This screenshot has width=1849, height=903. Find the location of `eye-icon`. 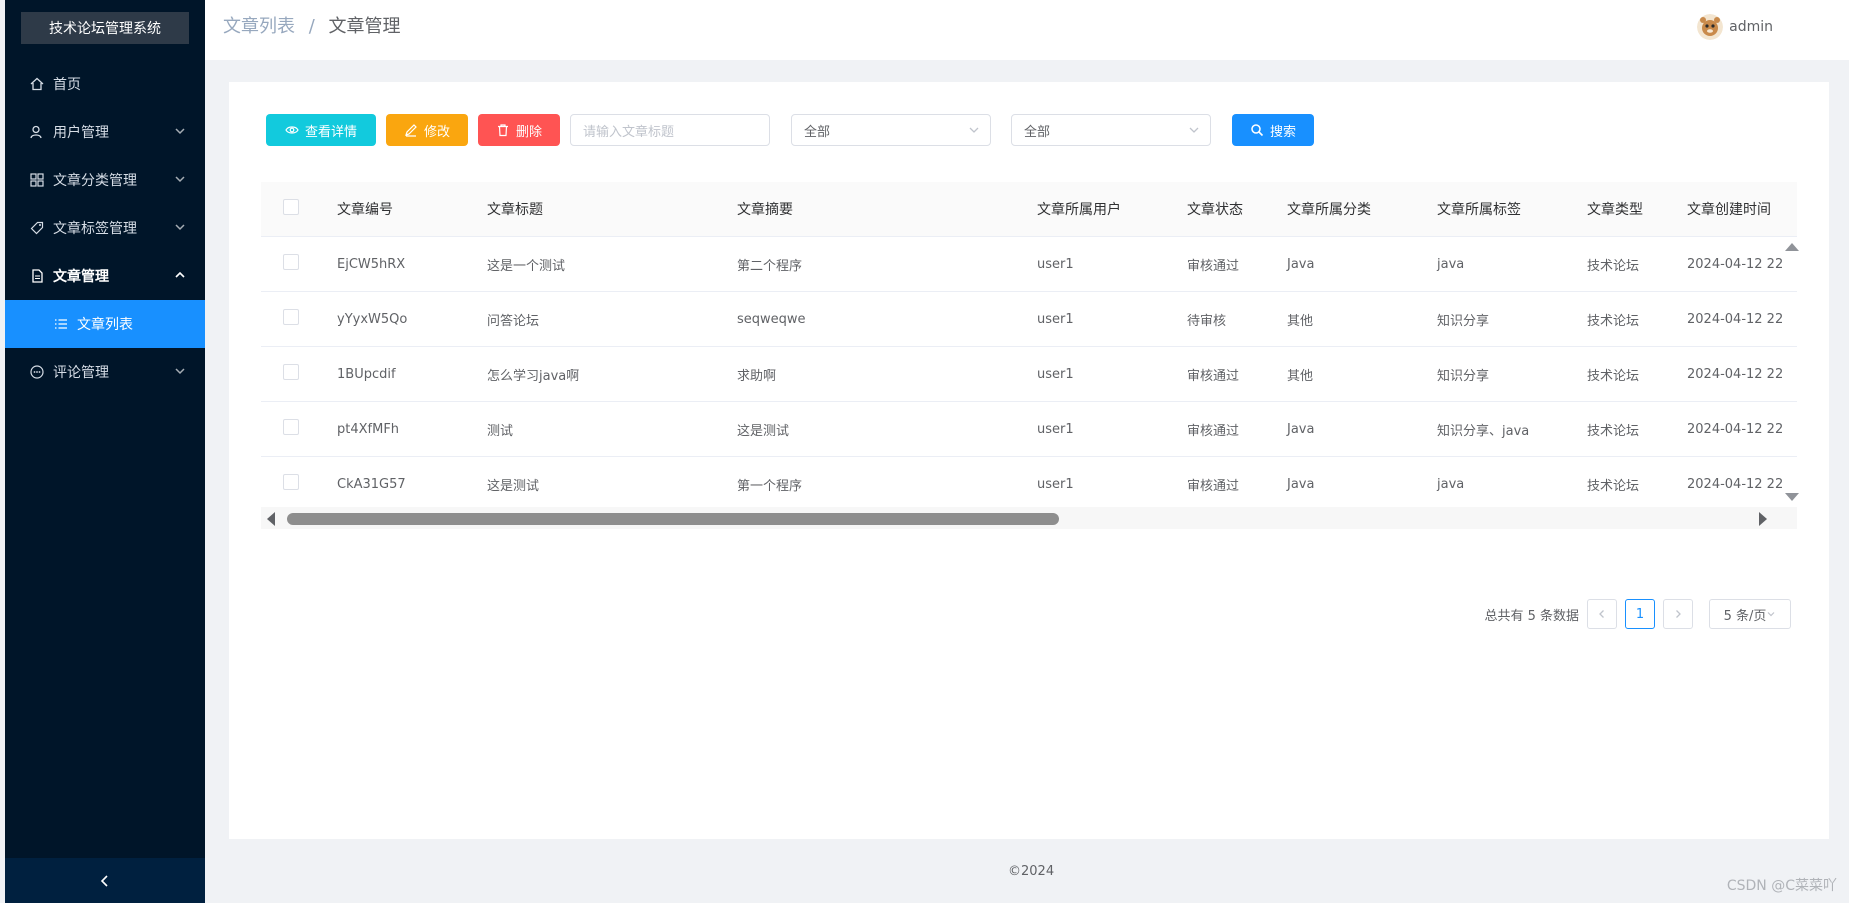

eye-icon is located at coordinates (292, 130).